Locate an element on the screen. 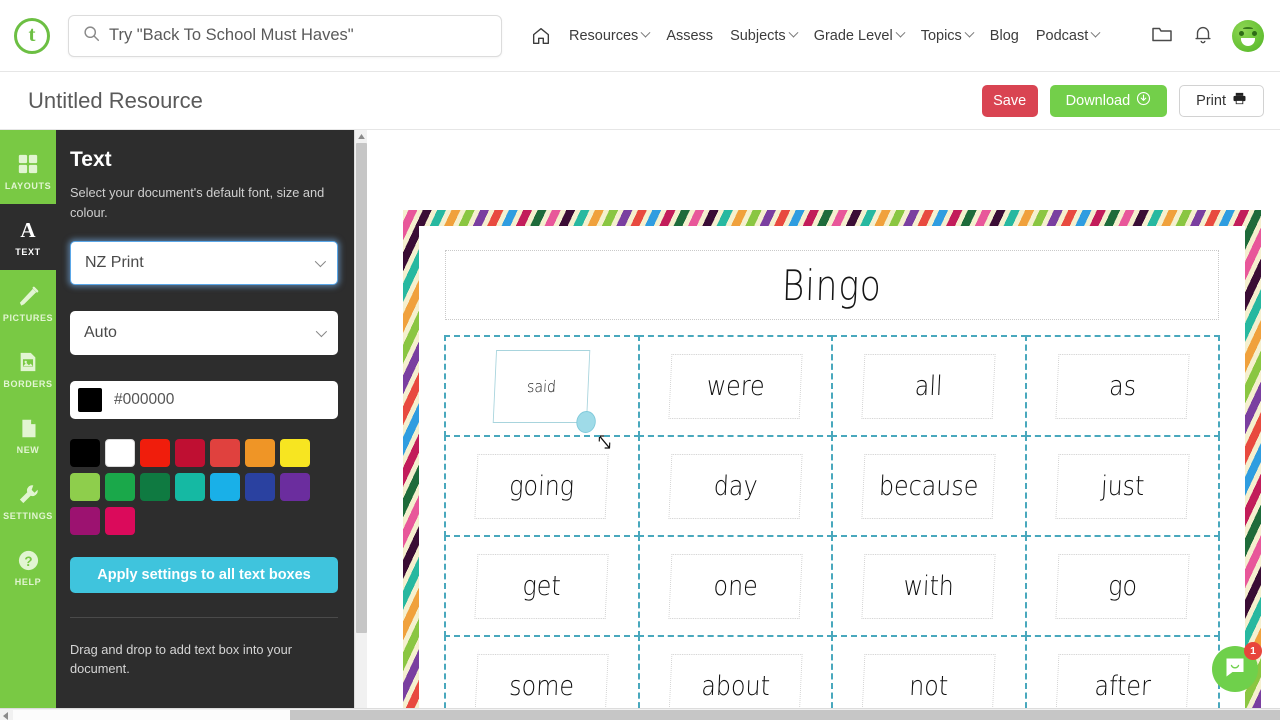  grid-cell: just is located at coordinates (1123, 486).